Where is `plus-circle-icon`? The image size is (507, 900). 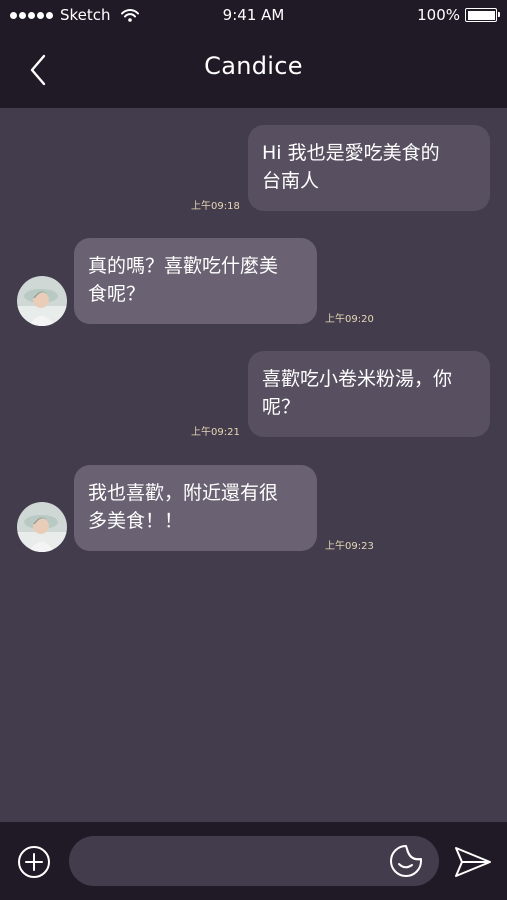 plus-circle-icon is located at coordinates (34, 862).